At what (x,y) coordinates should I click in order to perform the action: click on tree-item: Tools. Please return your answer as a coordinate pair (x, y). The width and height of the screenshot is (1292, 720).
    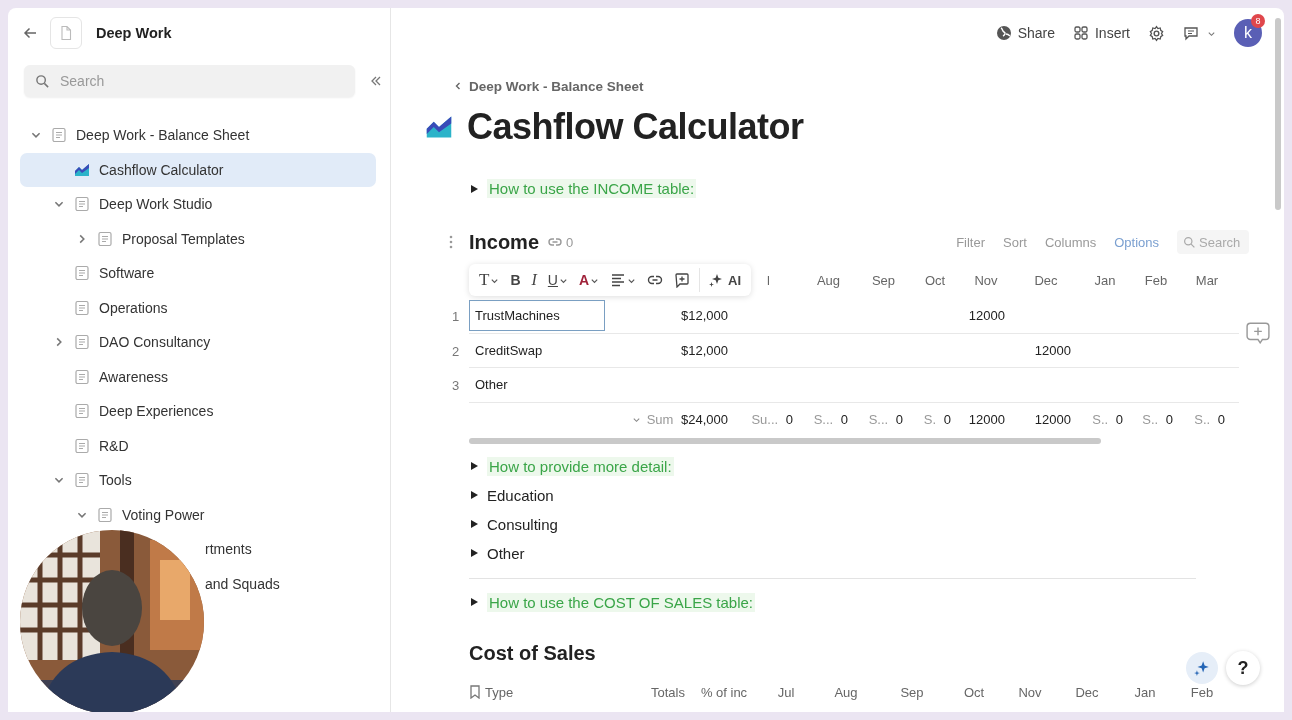
    Looking at the image, I should click on (198, 480).